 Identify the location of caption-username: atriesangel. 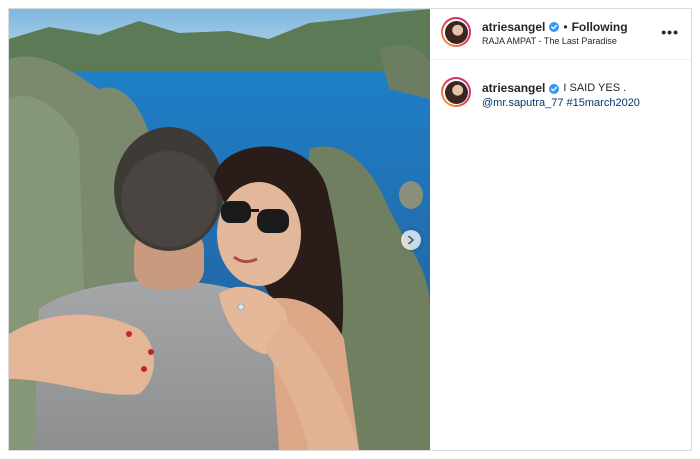
(513, 88).